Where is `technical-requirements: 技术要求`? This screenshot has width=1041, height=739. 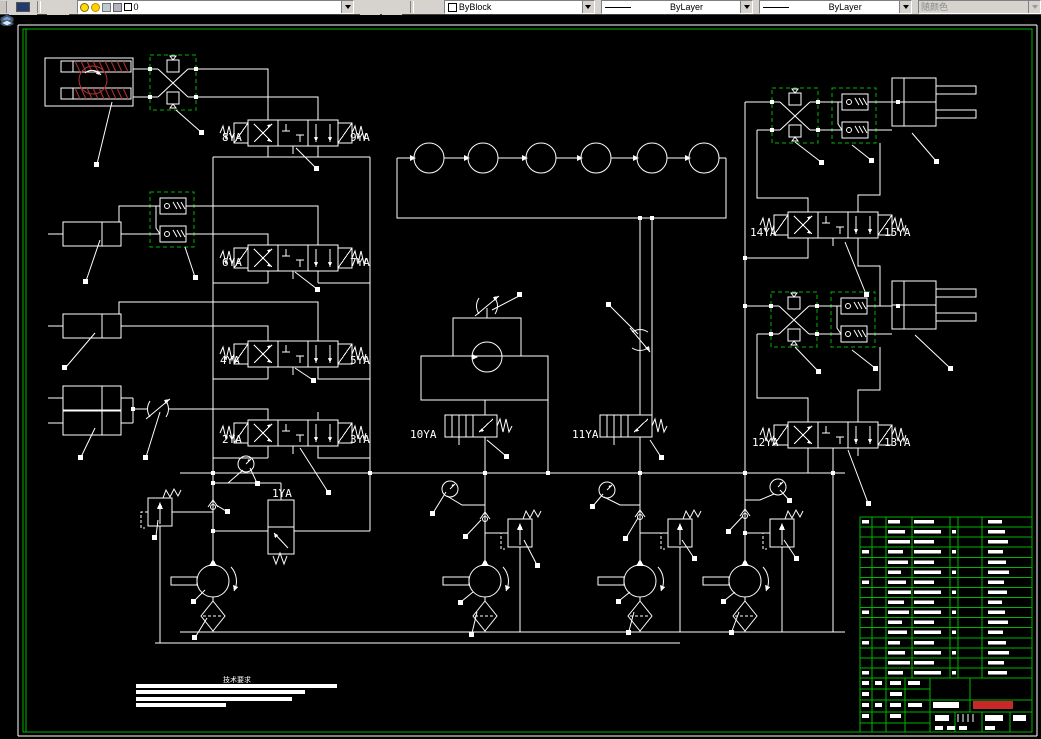
technical-requirements: 技术要求 is located at coordinates (236, 691).